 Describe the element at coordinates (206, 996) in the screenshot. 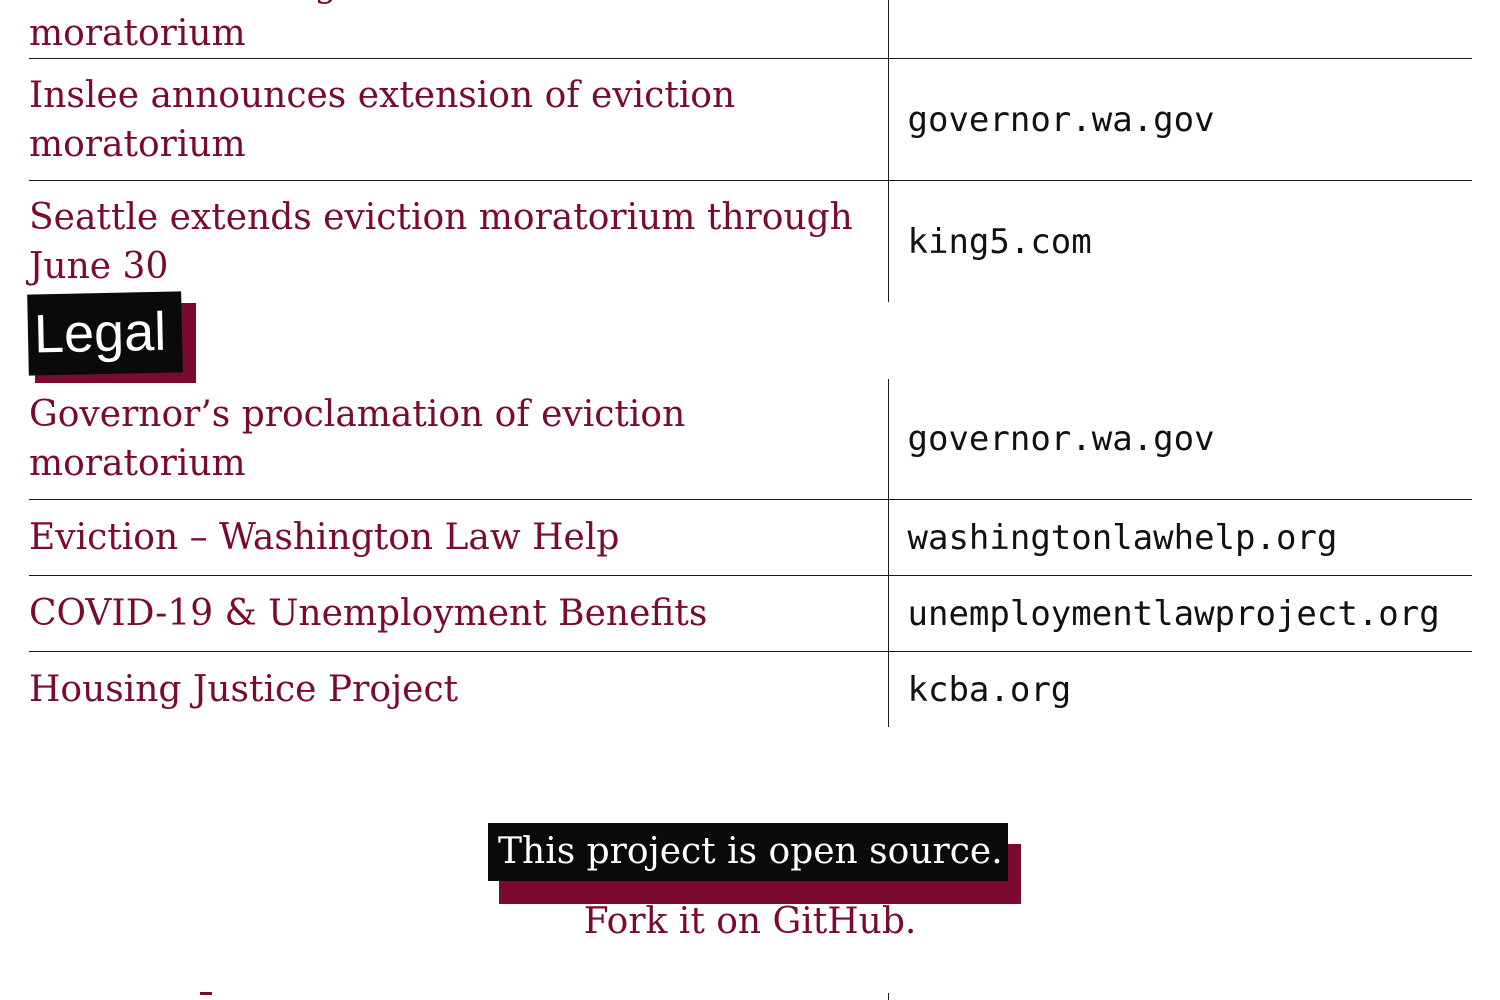

I see `partial-link-text` at that location.